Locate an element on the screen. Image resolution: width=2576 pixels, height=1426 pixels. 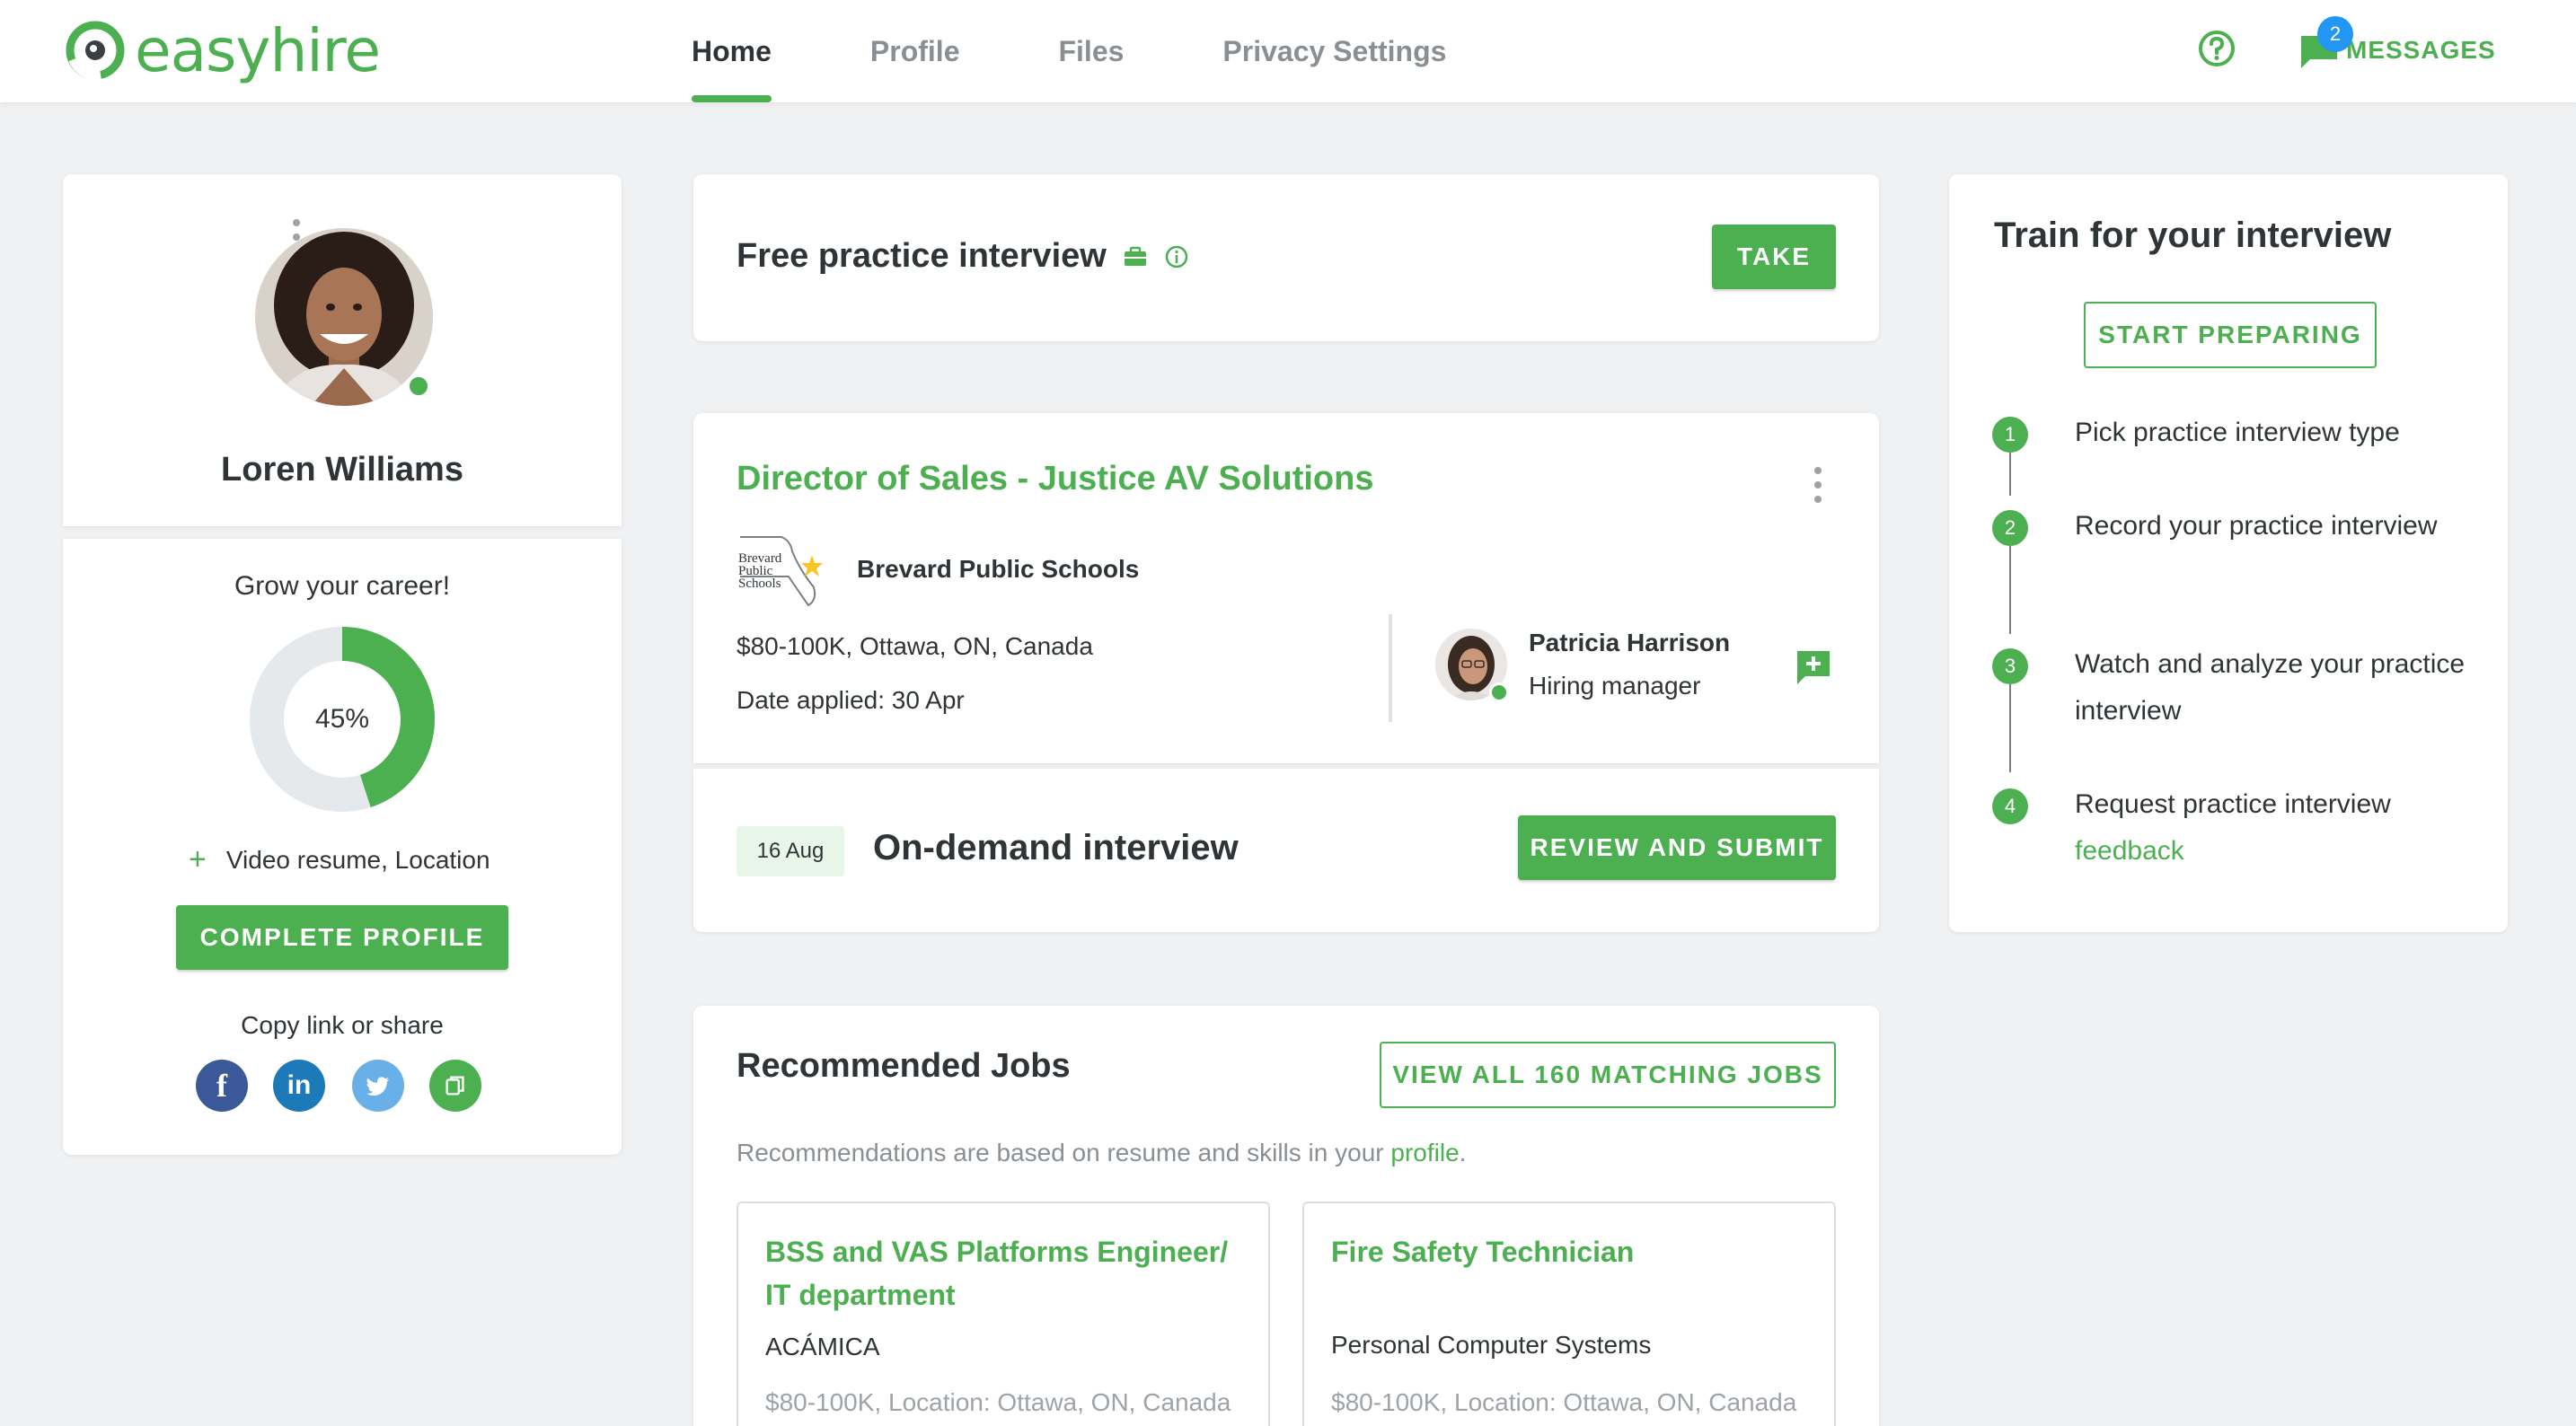
nav-profile: Profile is located at coordinates (915, 51).